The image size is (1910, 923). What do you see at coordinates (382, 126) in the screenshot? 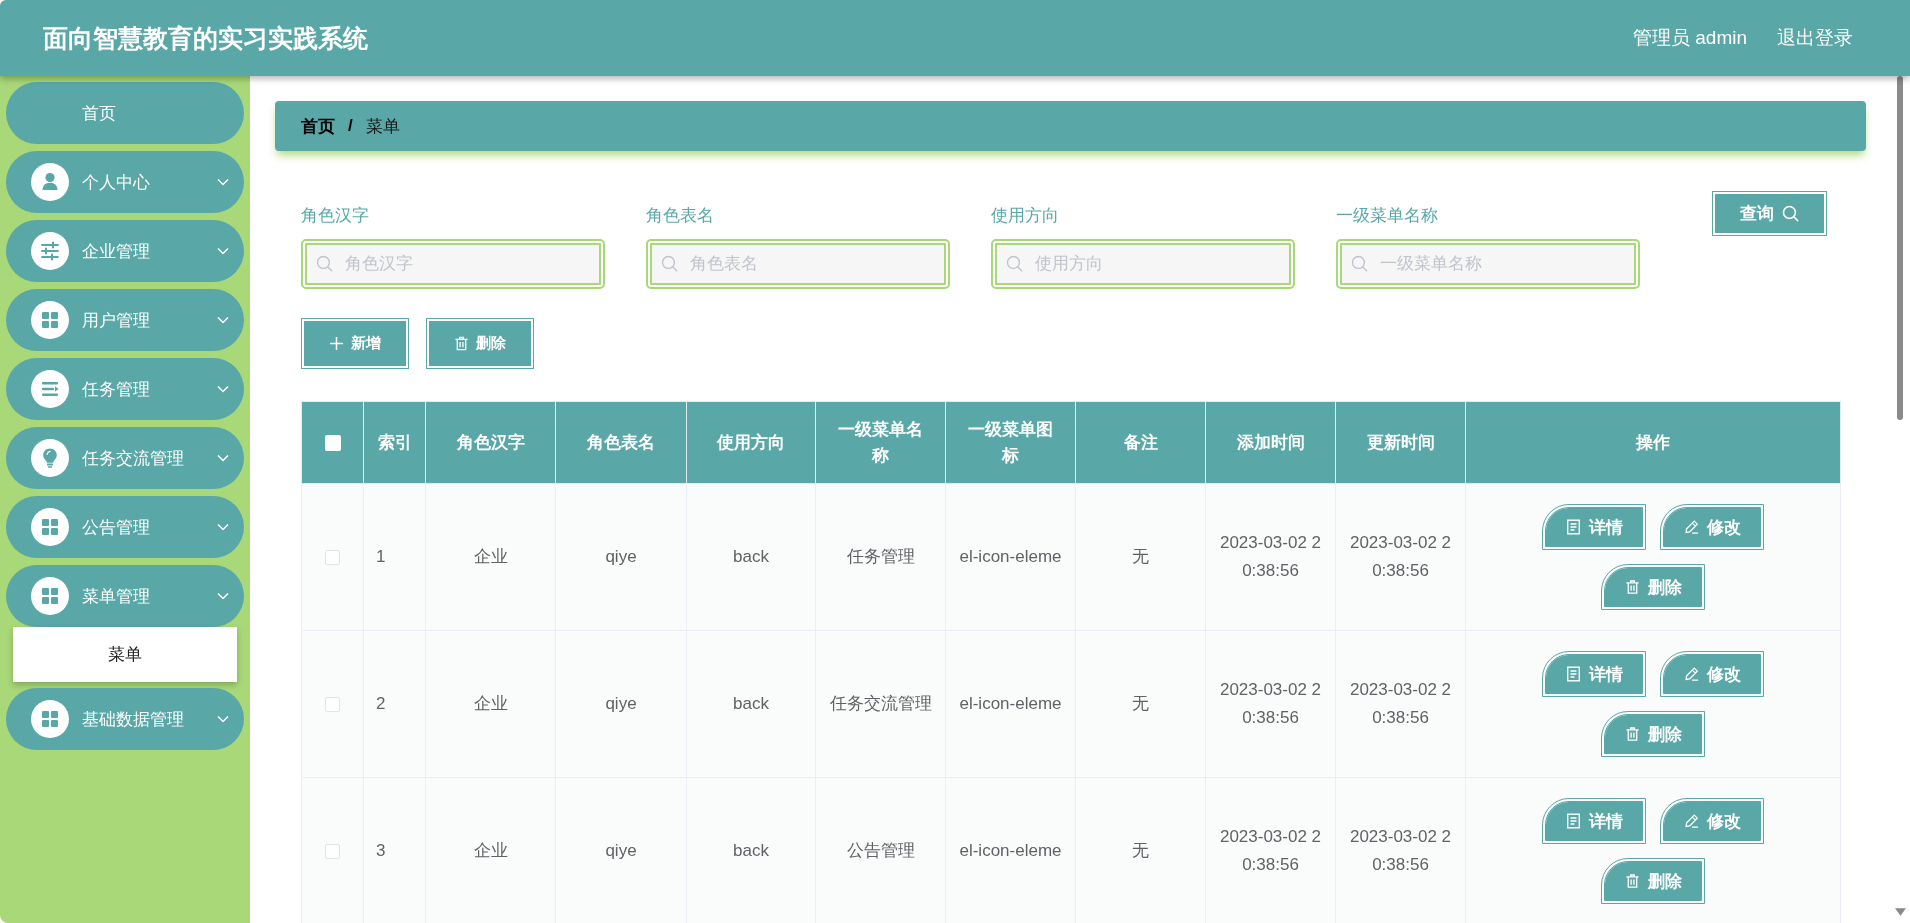
I see `breadcrumb-current: 菜单` at bounding box center [382, 126].